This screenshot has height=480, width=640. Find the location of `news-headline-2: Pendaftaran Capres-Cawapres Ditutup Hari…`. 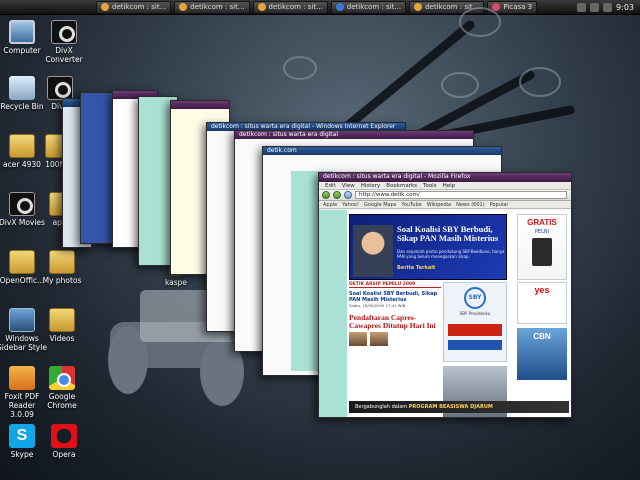

news-headline-2: Pendaftaran Capres-Cawapres Ditutup Hari… is located at coordinates (395, 322).